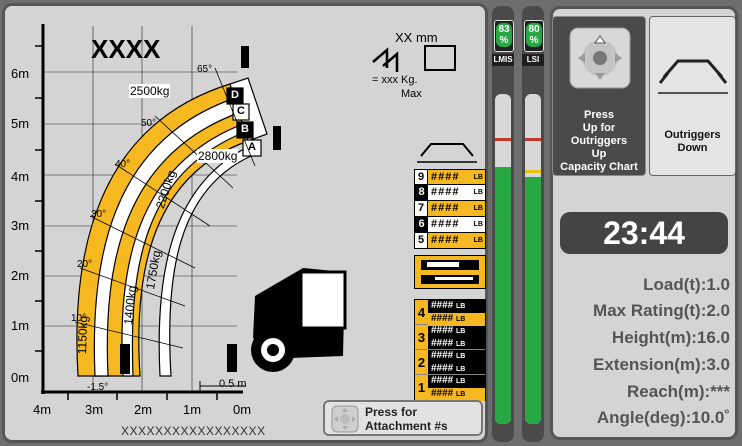 The height and width of the screenshot is (446, 742). Describe the element at coordinates (99, 214) in the screenshot. I see `angle-30: 30°` at that location.